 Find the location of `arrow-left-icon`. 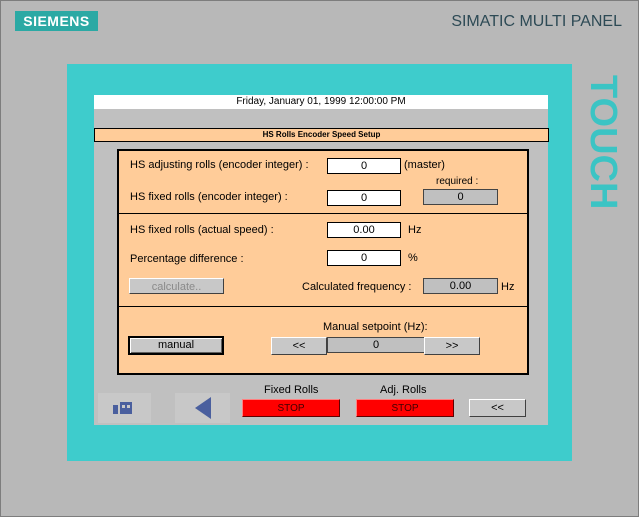

arrow-left-icon is located at coordinates (203, 408).